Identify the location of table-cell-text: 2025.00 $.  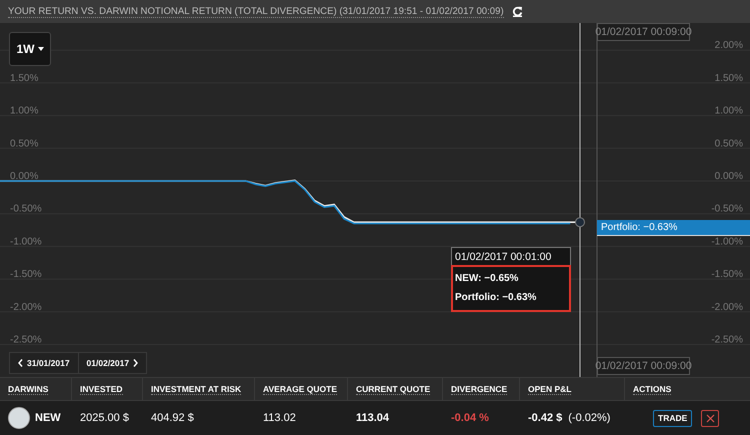
(104, 418).